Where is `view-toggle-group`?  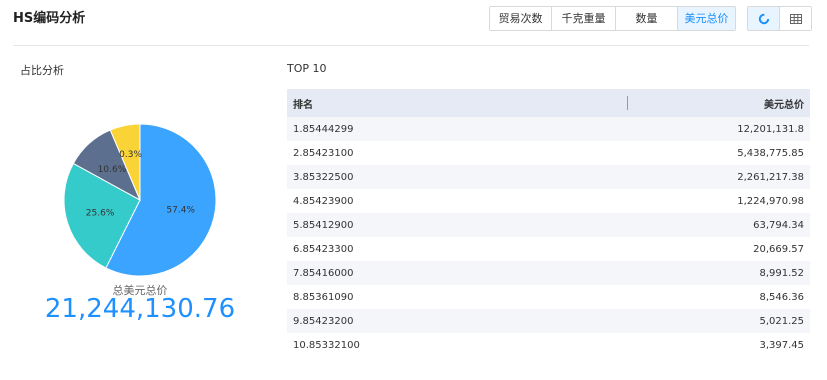 view-toggle-group is located at coordinates (779, 18).